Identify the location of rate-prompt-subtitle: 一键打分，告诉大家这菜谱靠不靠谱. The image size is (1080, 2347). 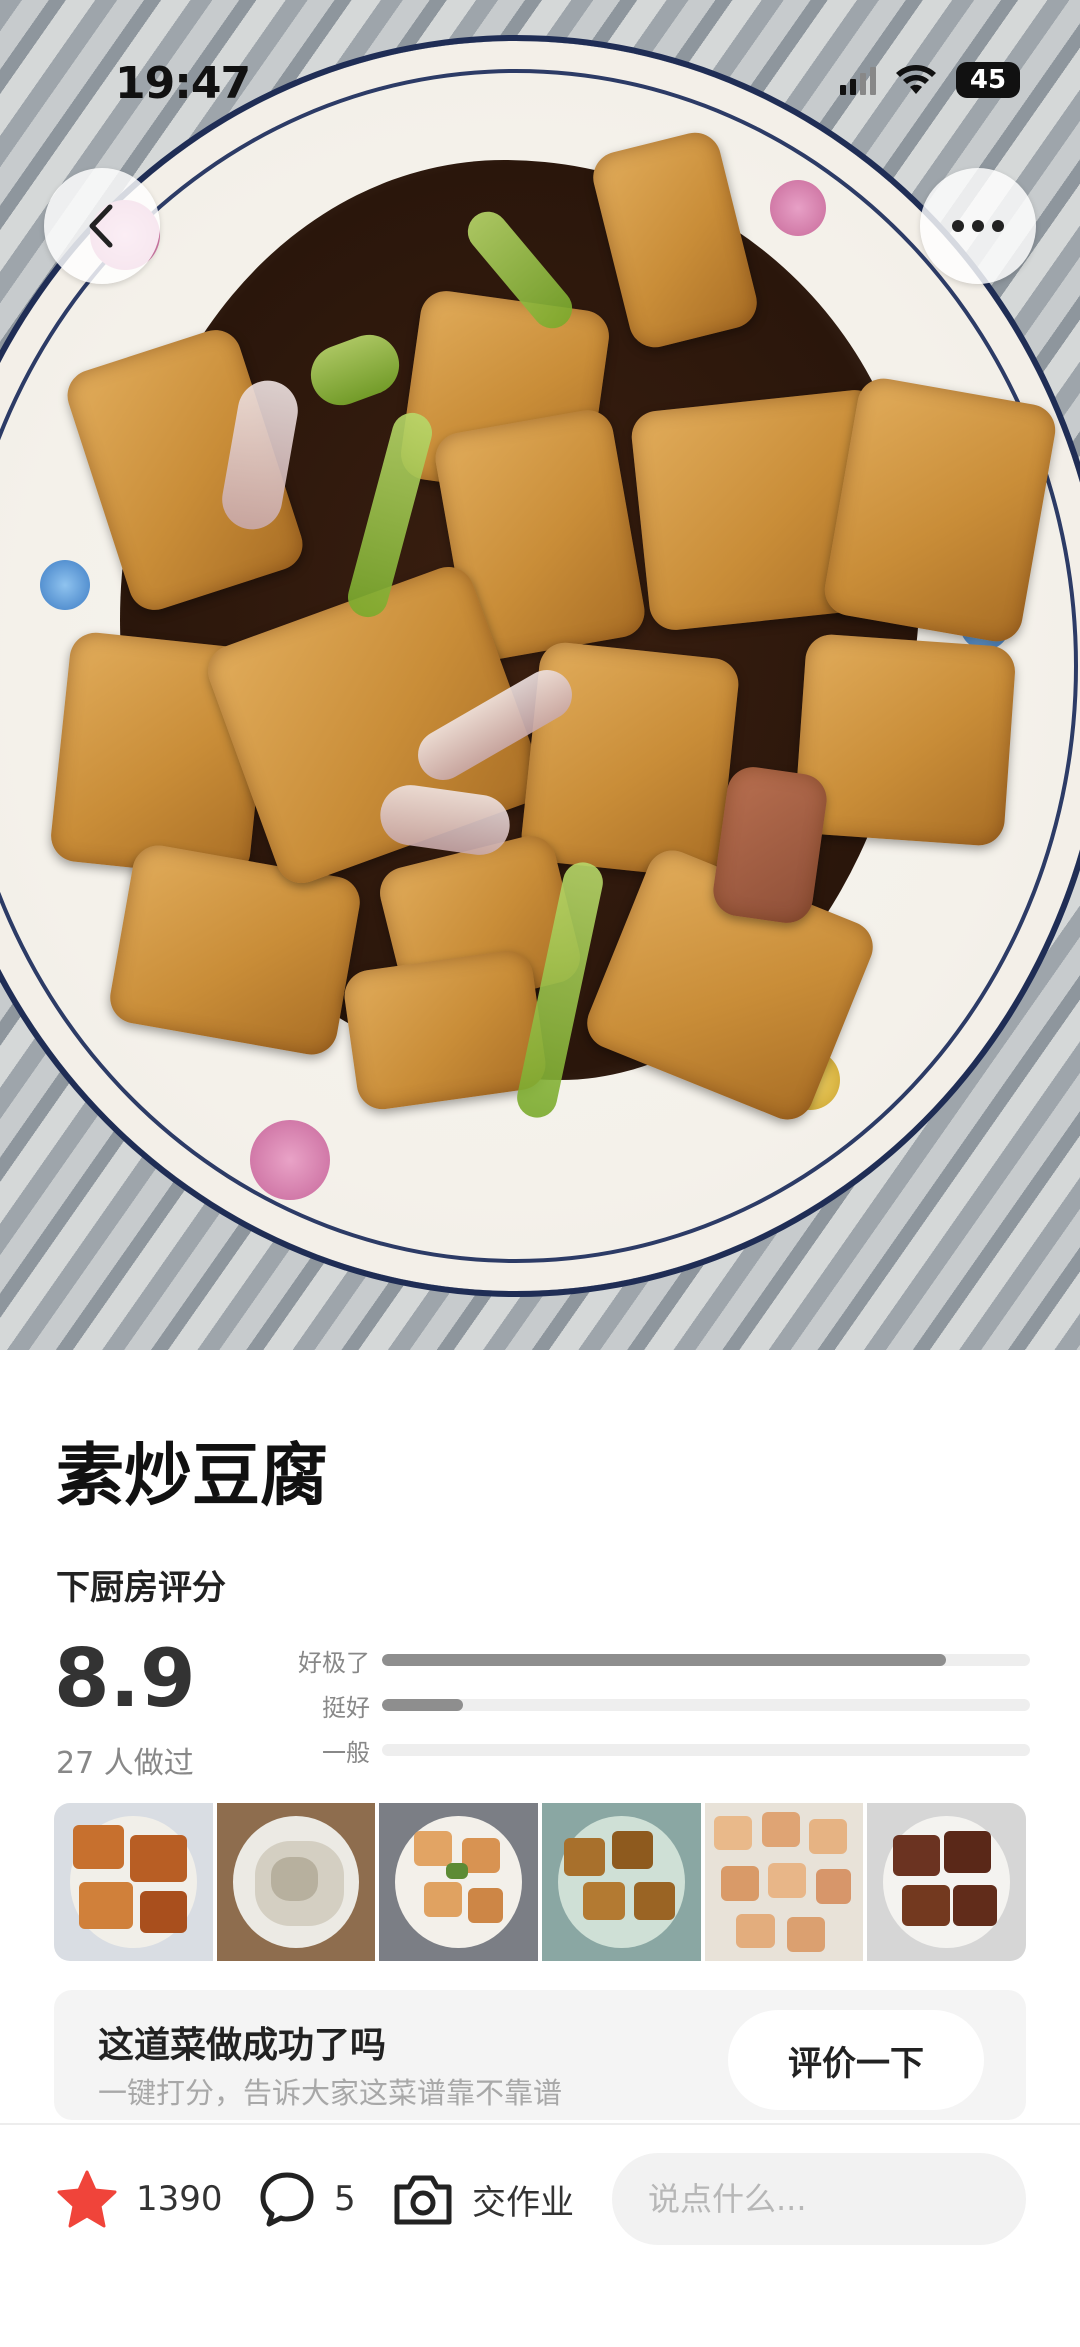
(330, 2093).